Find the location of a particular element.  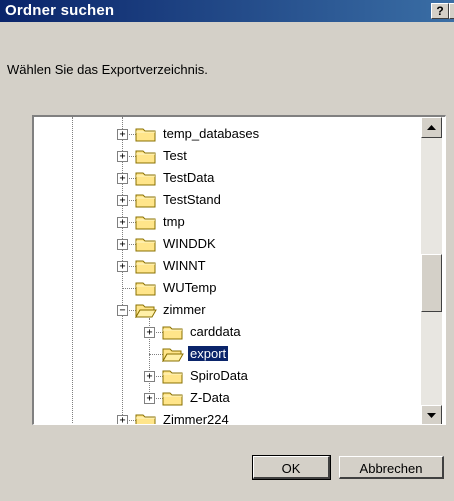

tree-item-label: Z-Data is located at coordinates (210, 397).